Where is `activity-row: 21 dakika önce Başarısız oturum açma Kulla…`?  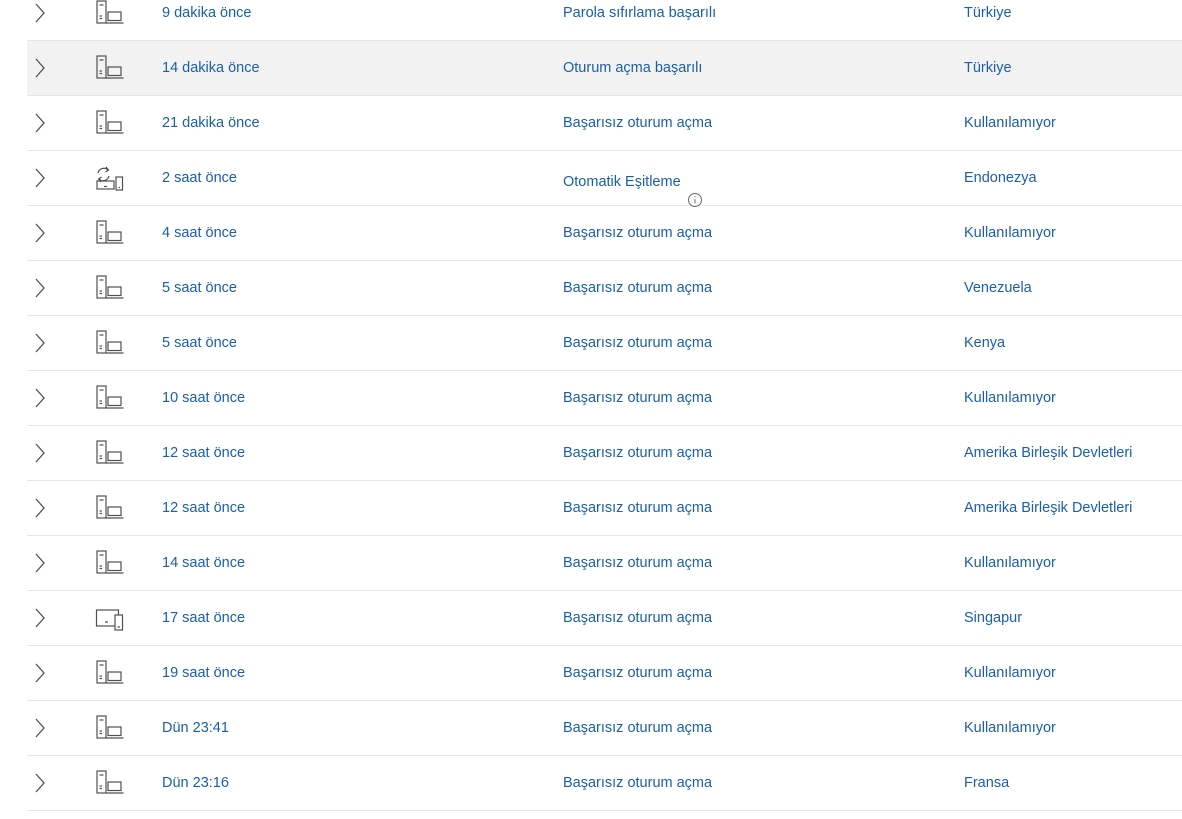 activity-row: 21 dakika önce Başarısız oturum açma Kulla… is located at coordinates (604, 123).